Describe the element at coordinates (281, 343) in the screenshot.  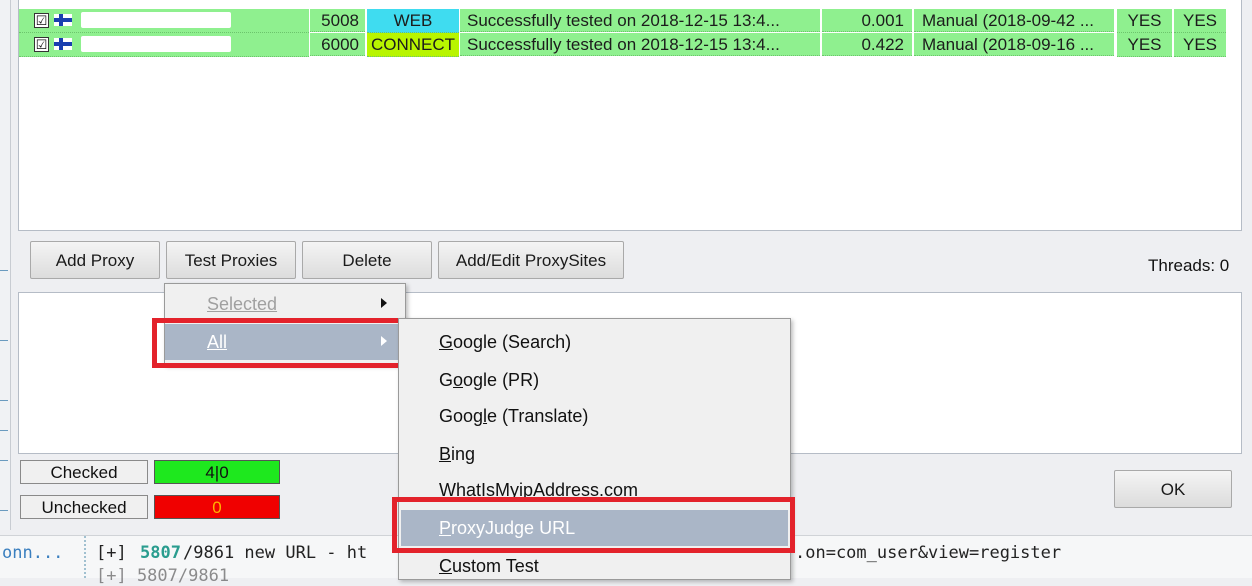
I see `highlight-box-all` at that location.